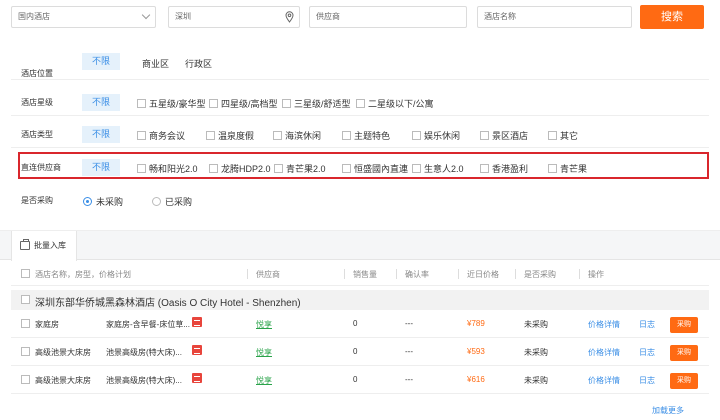 The image size is (720, 420). What do you see at coordinates (401, 104) in the screenshot?
I see `star-option-label: 二星级以下/公寓` at bounding box center [401, 104].